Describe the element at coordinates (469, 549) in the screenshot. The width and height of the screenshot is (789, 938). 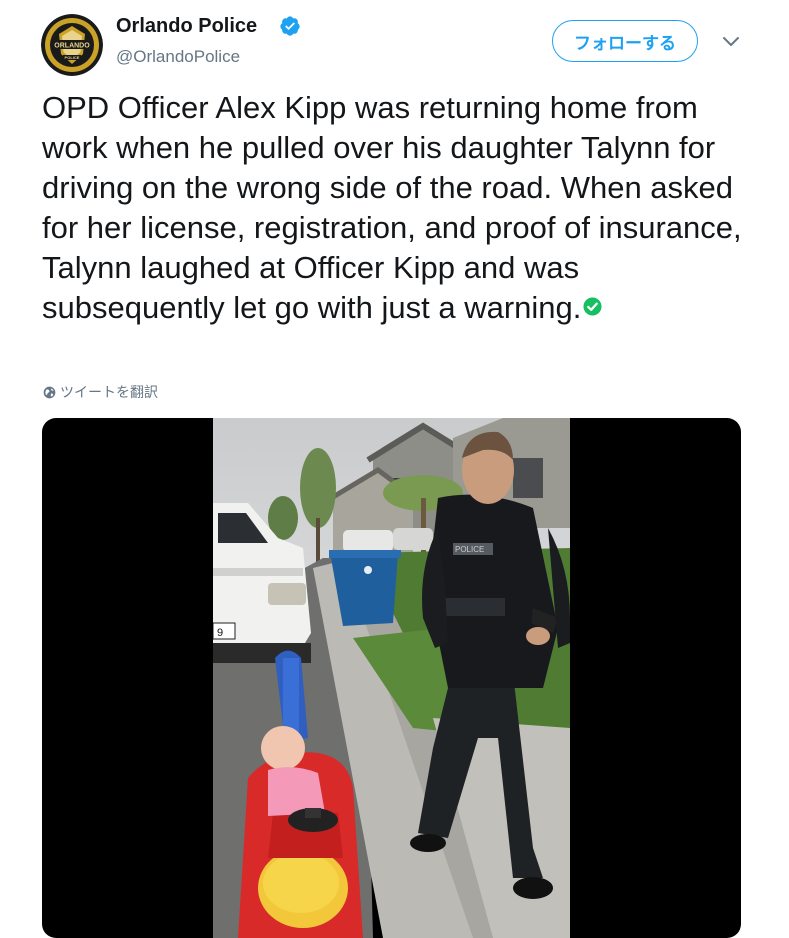
I see `svg-text: POLICE` at that location.